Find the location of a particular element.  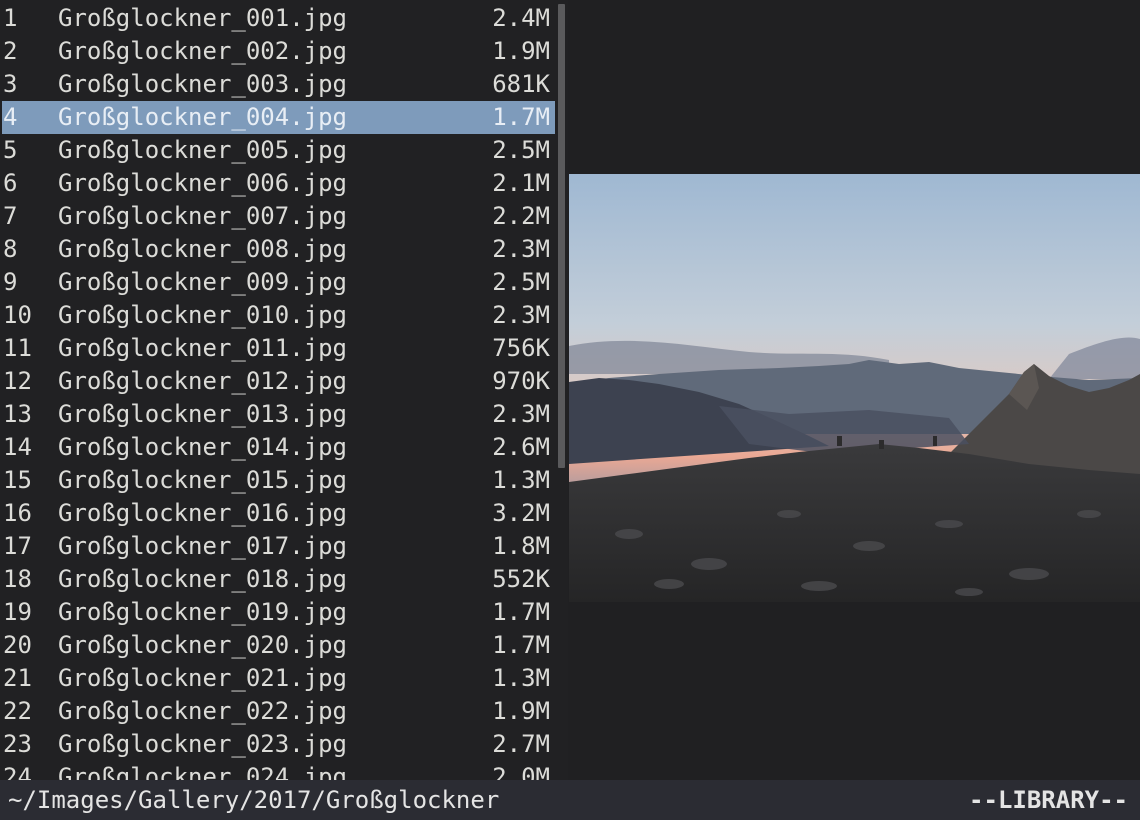

file-row: 17 Großglockner_017.jpg 1.8M is located at coordinates (278, 546).